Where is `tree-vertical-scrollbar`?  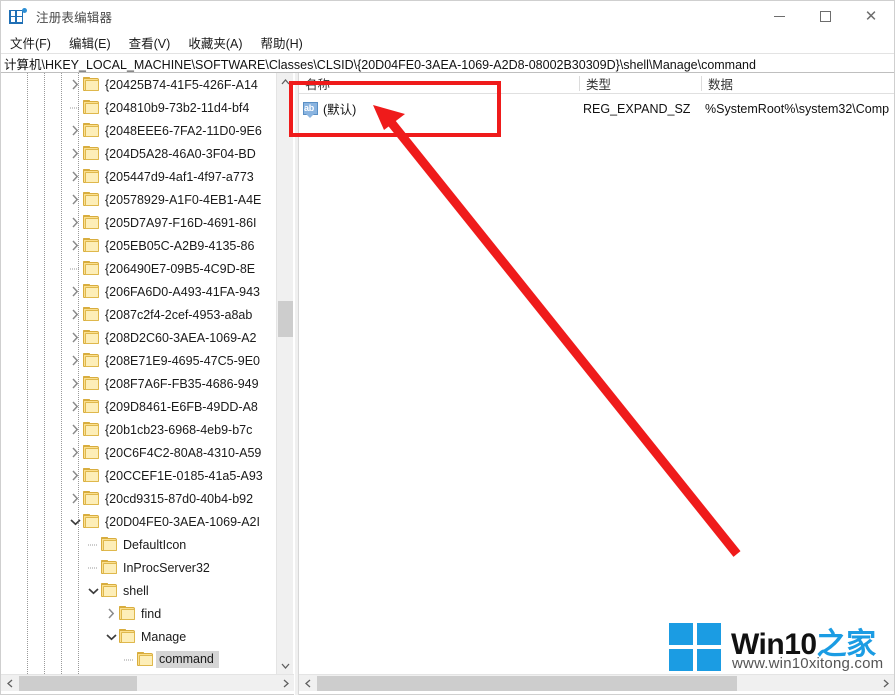
tree-vertical-scrollbar is located at coordinates (284, 373).